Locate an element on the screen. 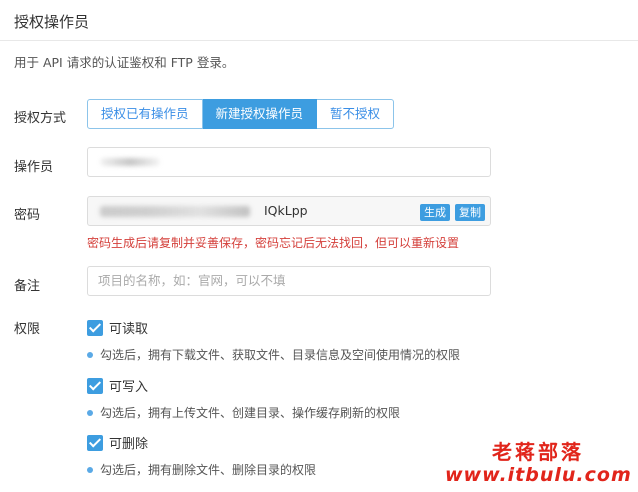 This screenshot has width=638, height=492. auth-option-new: 新建授权操作员 is located at coordinates (260, 114).